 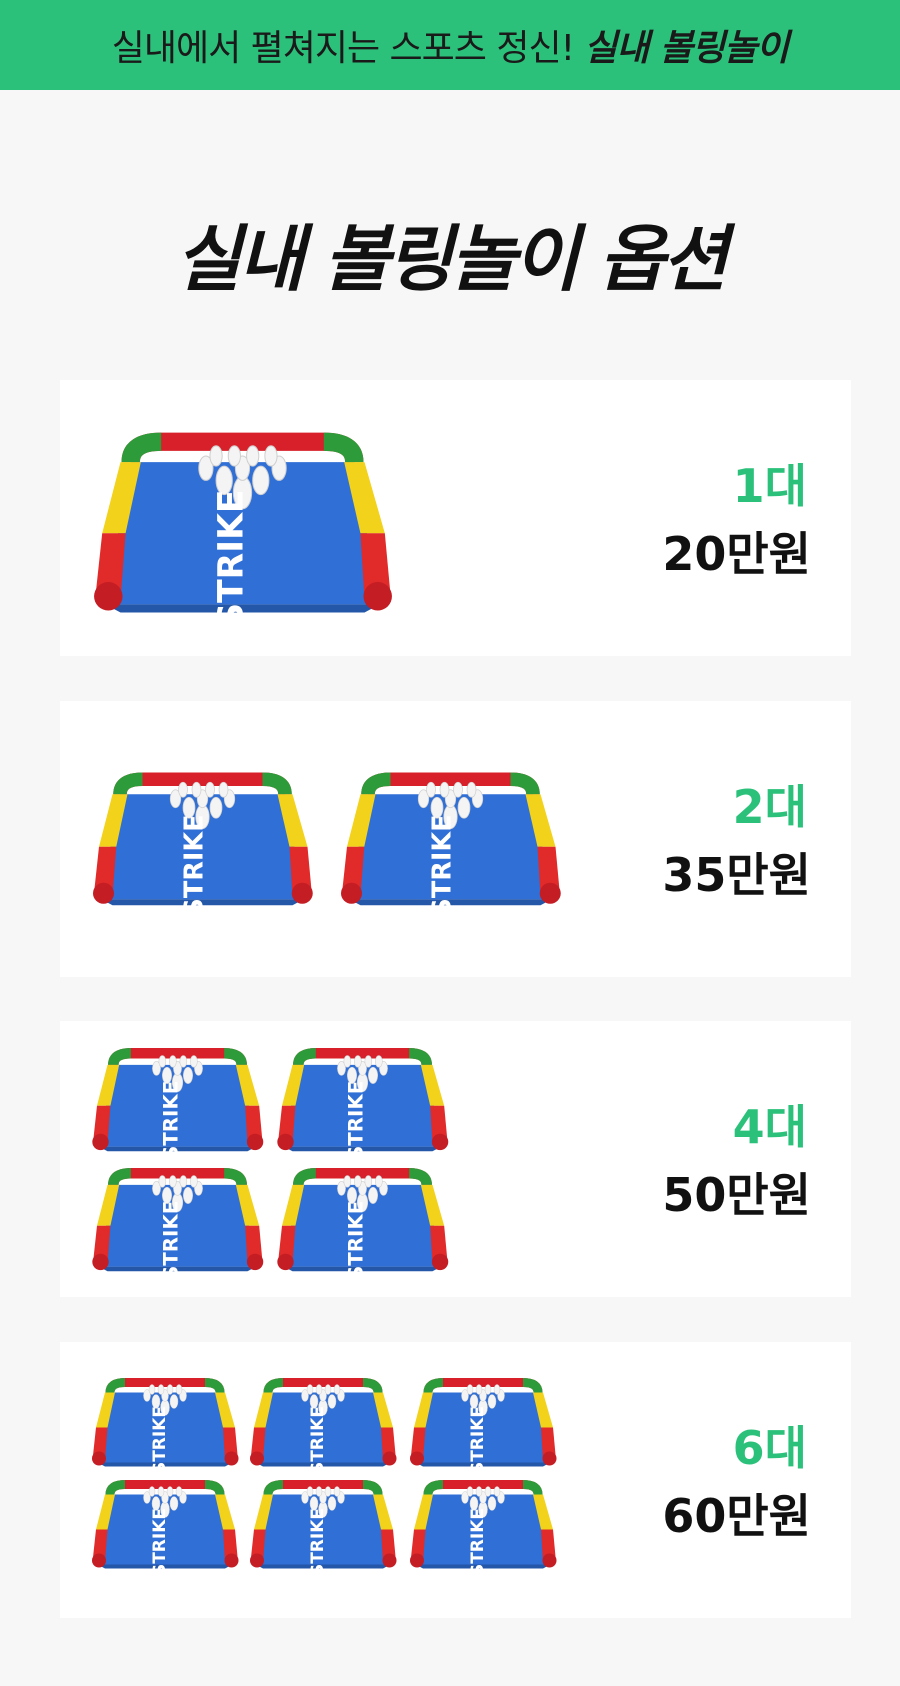 I want to click on option-price: 35만원, so click(x=736, y=875).